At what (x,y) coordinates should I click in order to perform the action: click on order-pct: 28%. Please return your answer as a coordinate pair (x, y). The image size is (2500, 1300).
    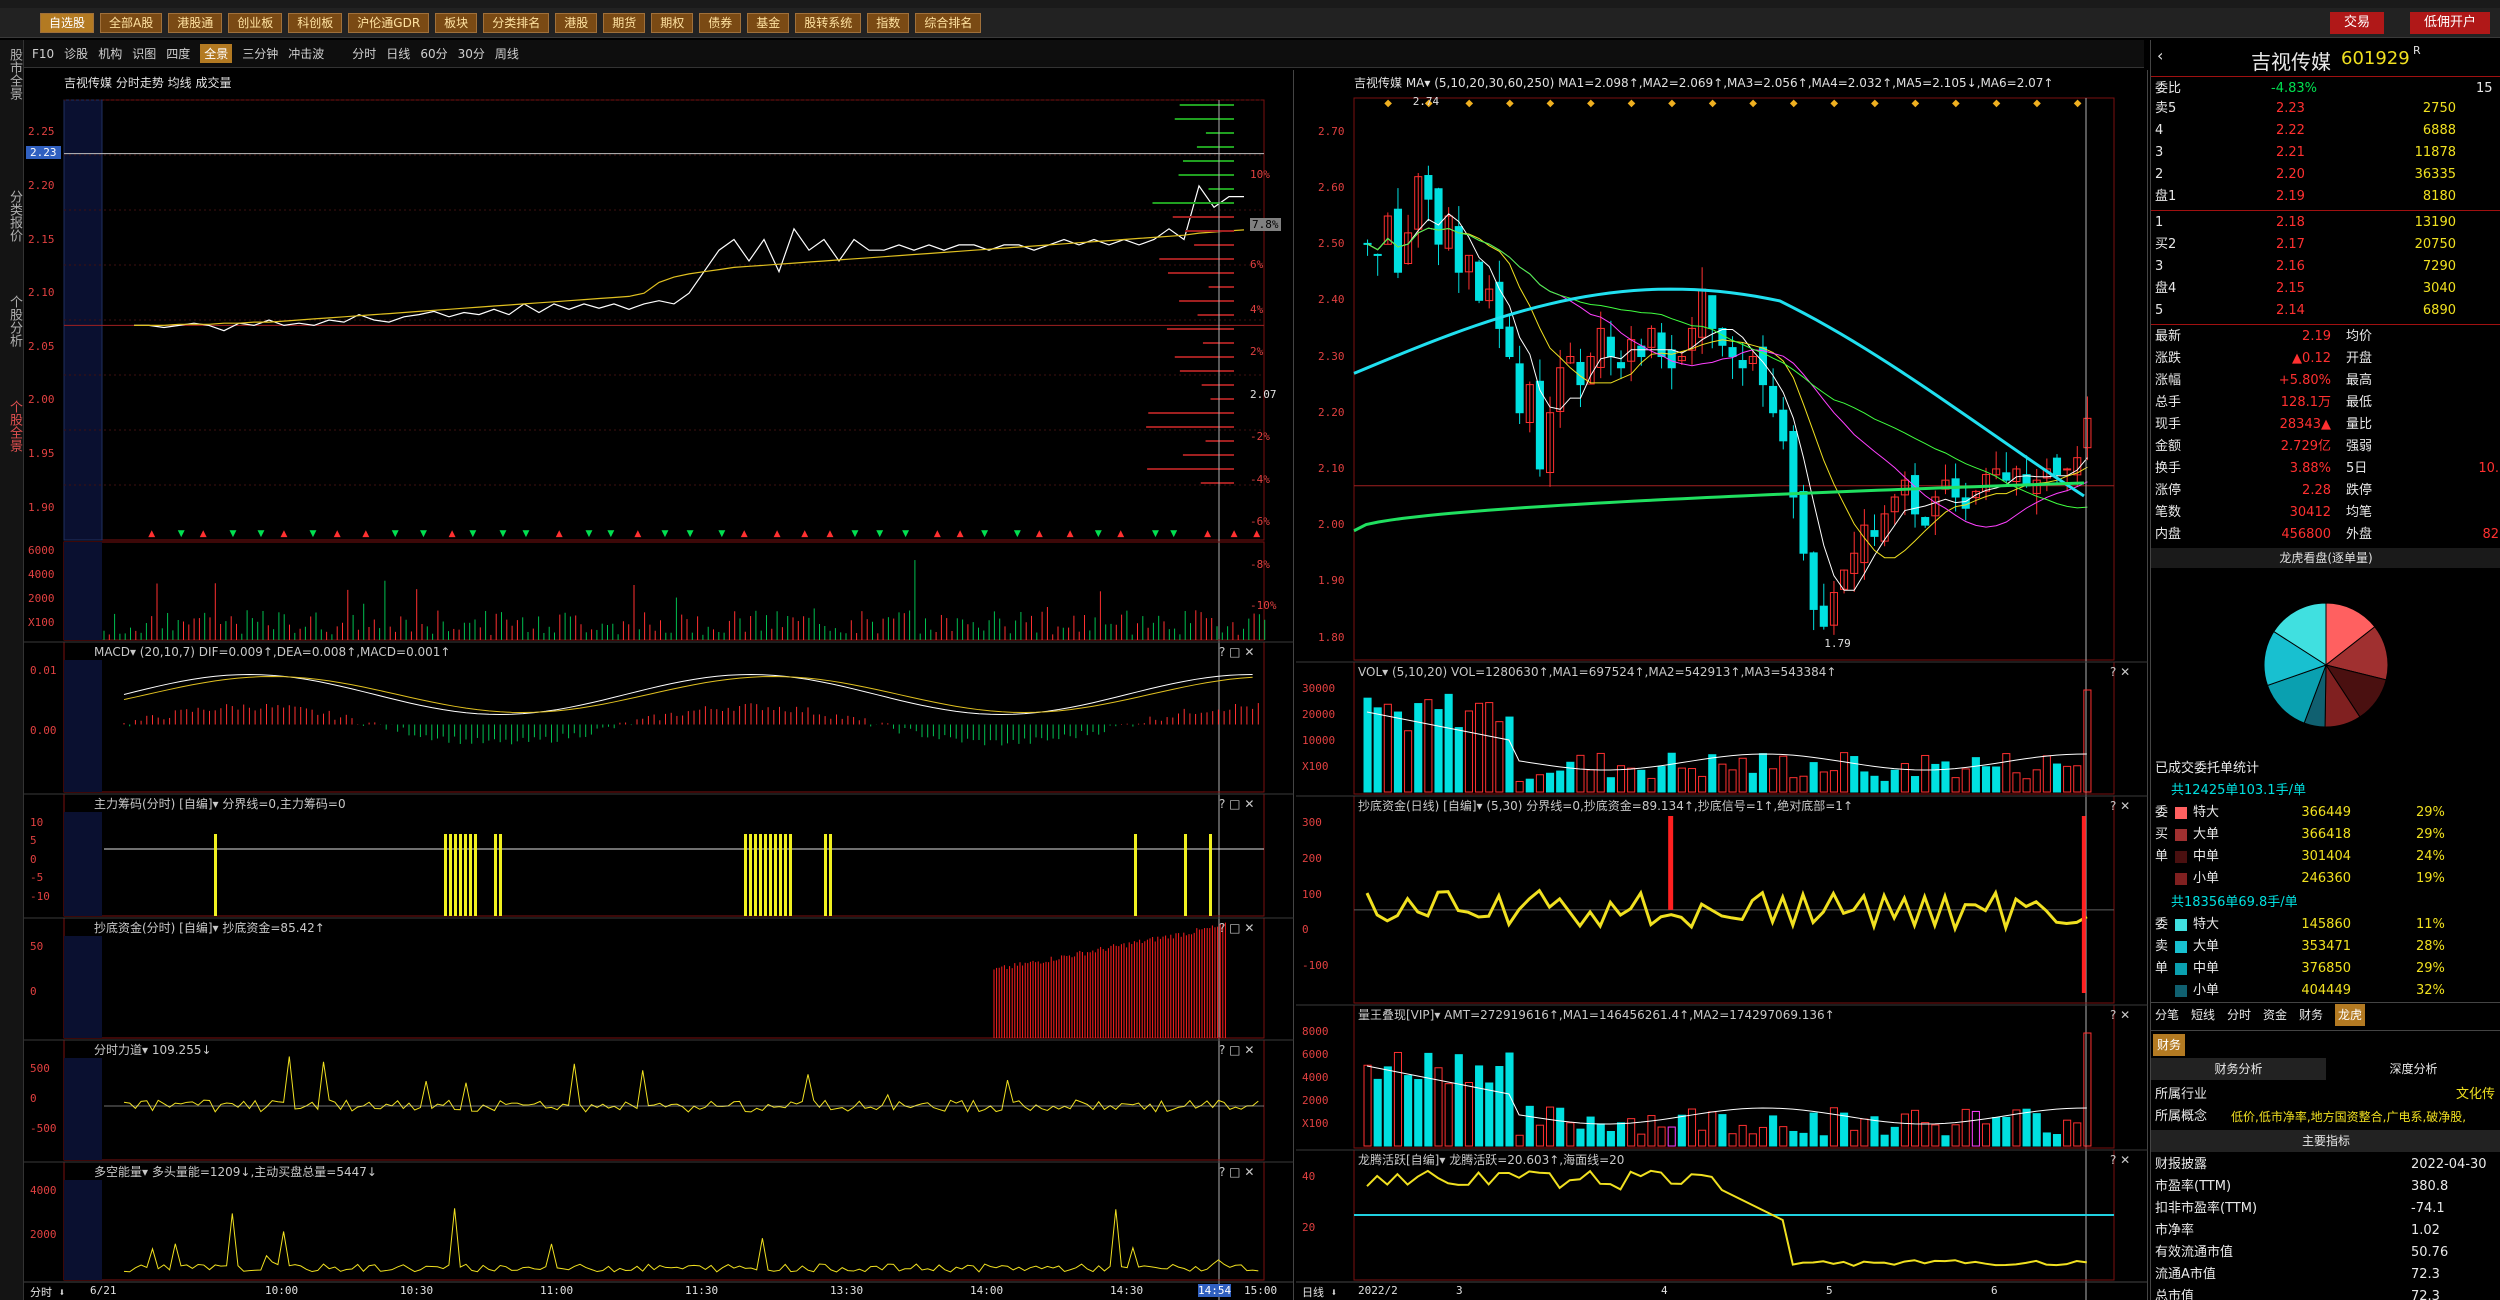
    Looking at the image, I should click on (2430, 946).